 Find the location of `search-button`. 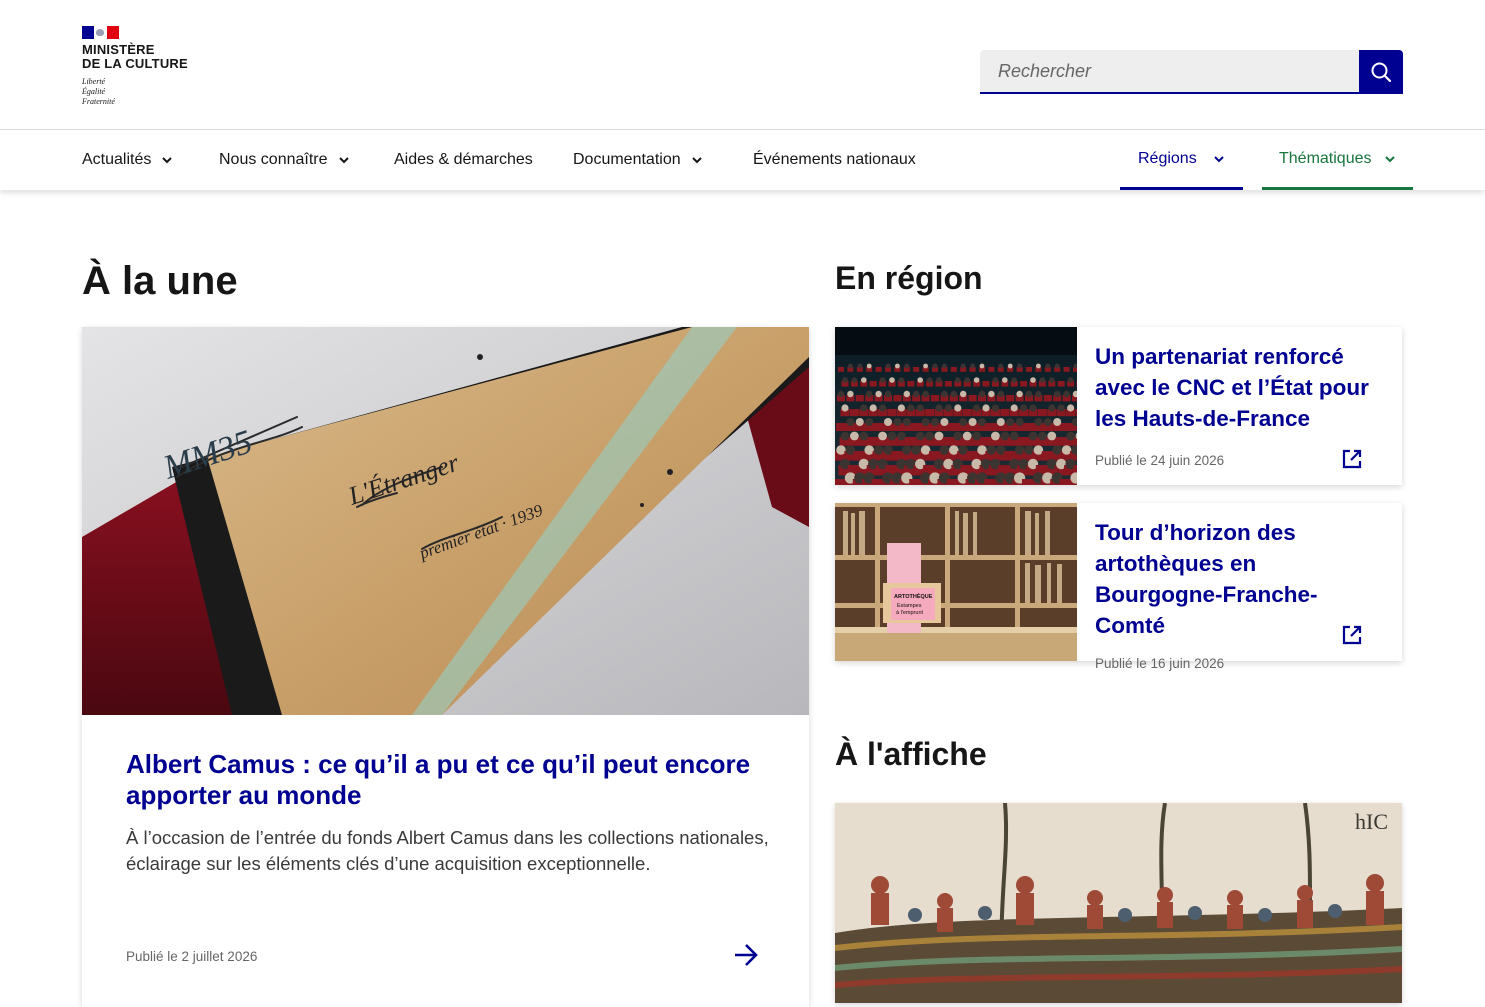

search-button is located at coordinates (1381, 72).